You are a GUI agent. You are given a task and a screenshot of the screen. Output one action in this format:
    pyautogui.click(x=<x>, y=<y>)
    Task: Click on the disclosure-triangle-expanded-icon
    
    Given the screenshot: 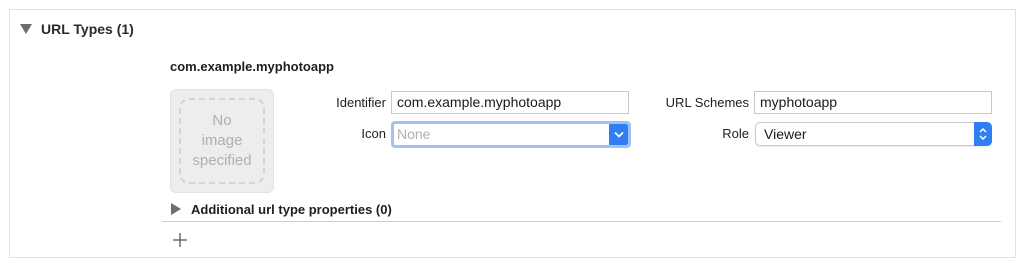 What is the action you would take?
    pyautogui.click(x=26, y=29)
    